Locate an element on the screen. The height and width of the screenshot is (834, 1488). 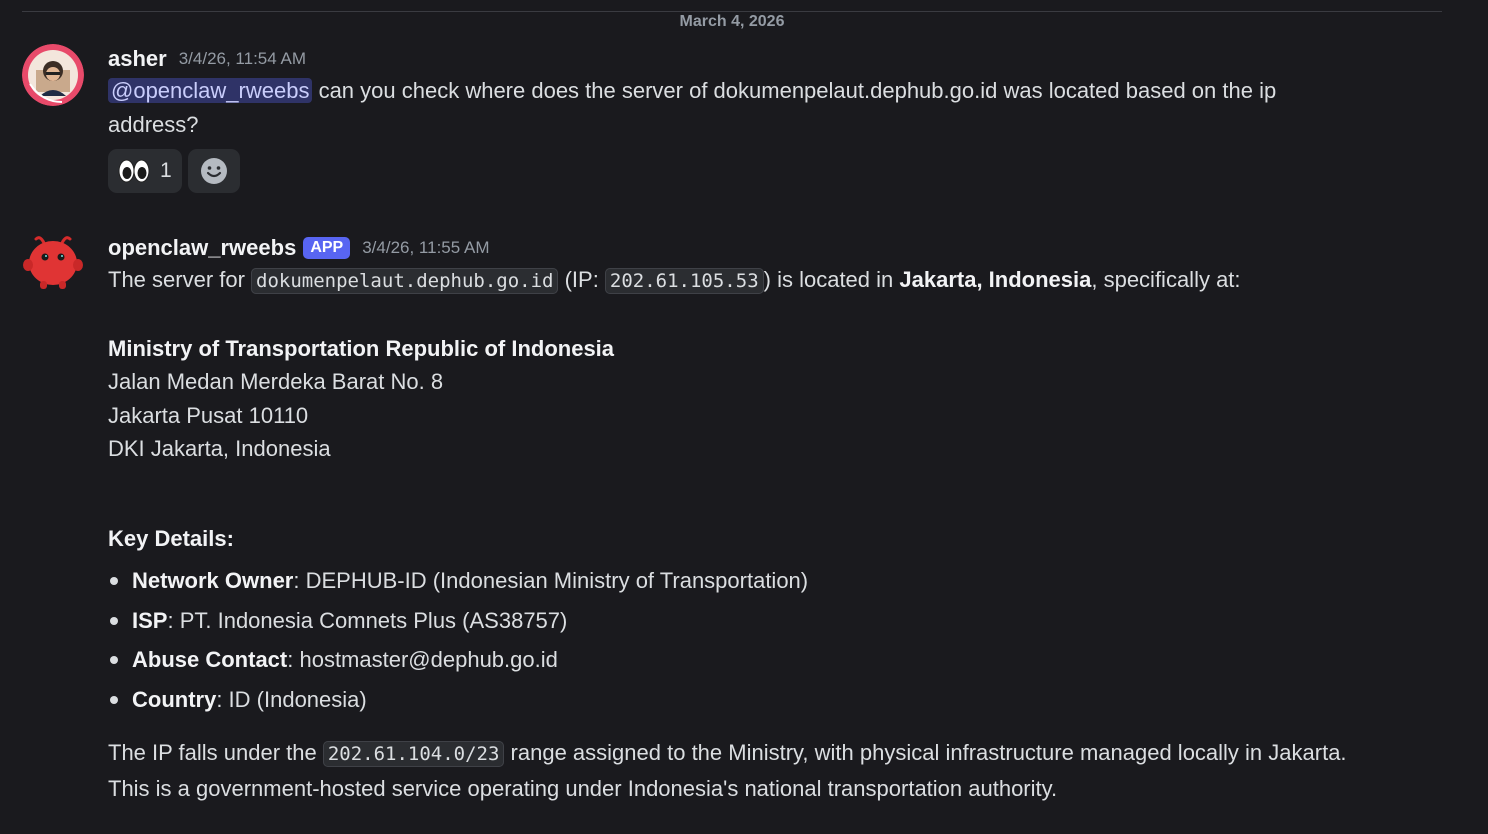
user-avatar-icon is located at coordinates (53, 75).